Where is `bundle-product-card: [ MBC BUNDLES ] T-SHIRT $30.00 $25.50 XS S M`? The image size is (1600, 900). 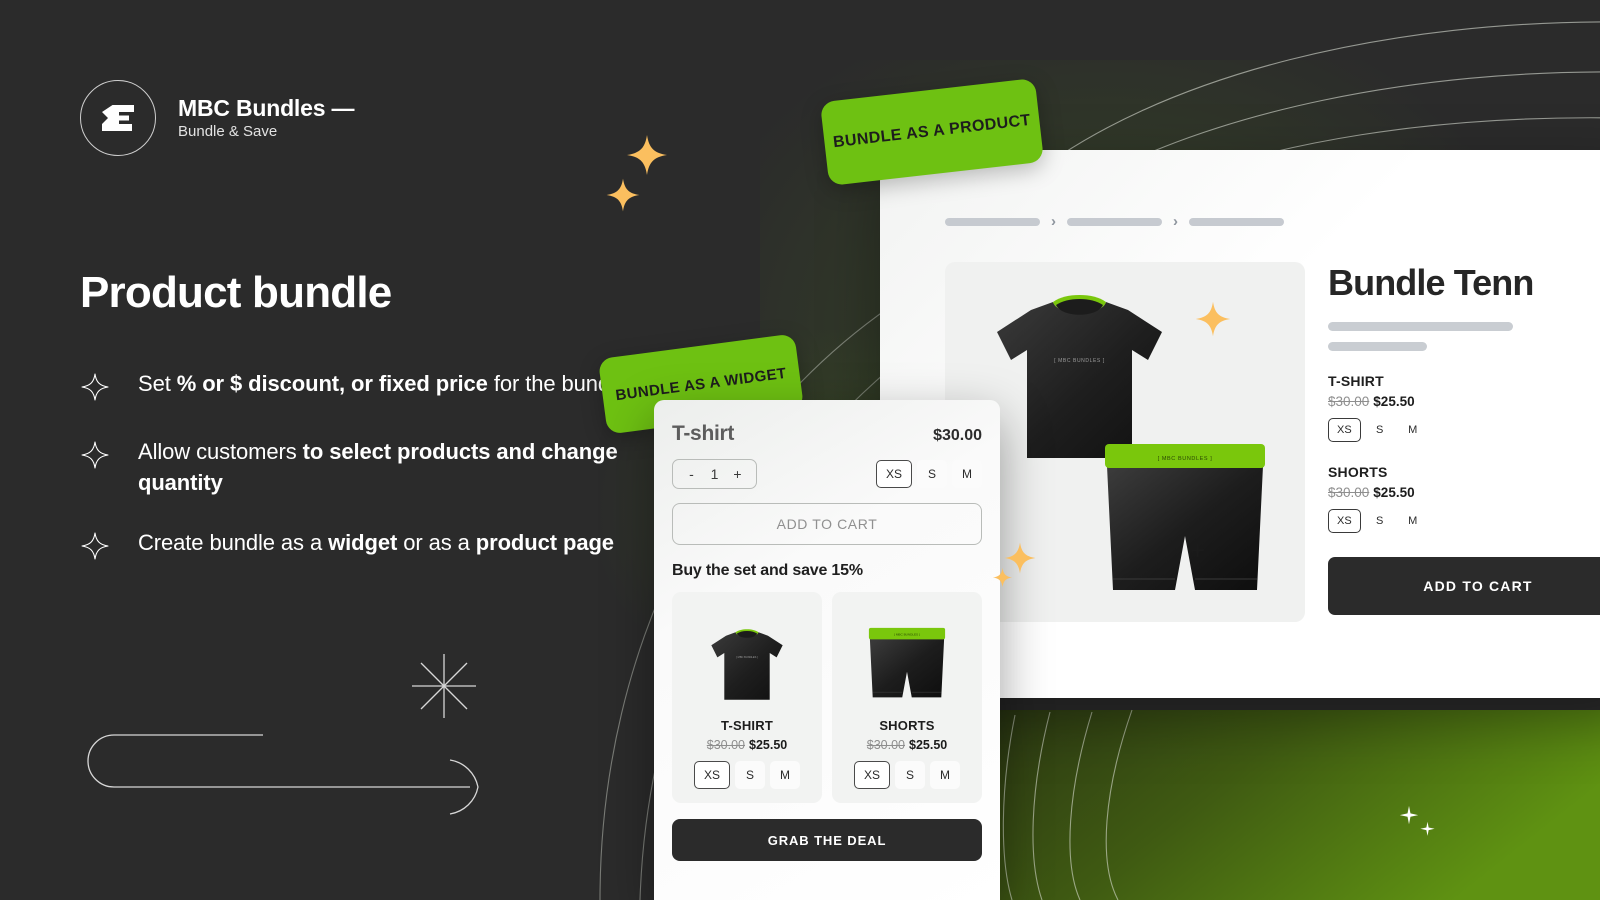 bundle-product-card: [ MBC BUNDLES ] T-SHIRT $30.00 $25.50 XS S M is located at coordinates (747, 697).